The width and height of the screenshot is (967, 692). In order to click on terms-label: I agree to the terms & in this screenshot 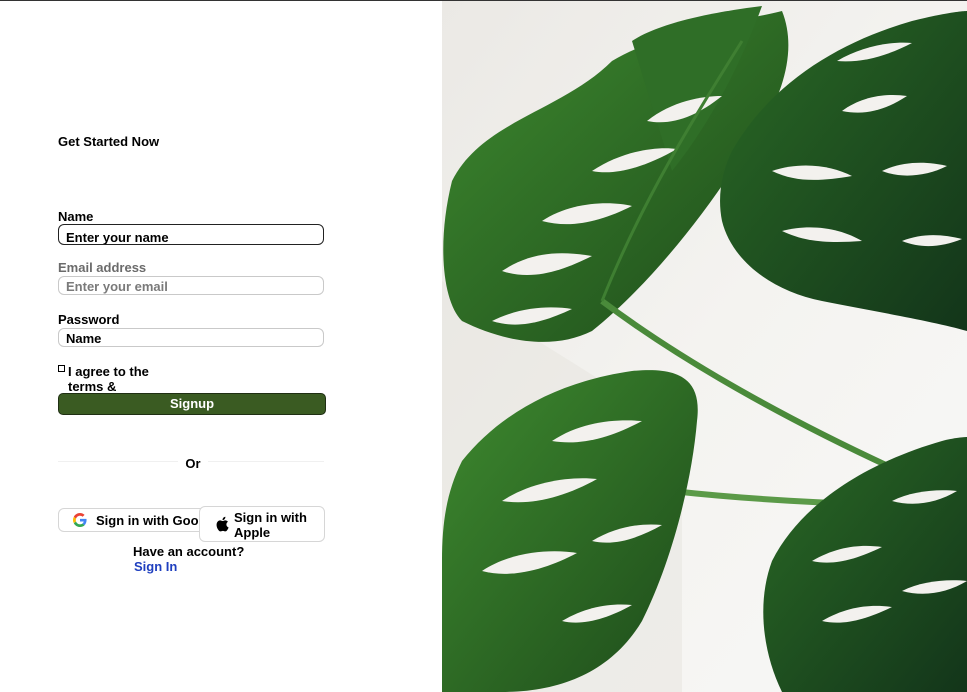, I will do `click(108, 379)`.